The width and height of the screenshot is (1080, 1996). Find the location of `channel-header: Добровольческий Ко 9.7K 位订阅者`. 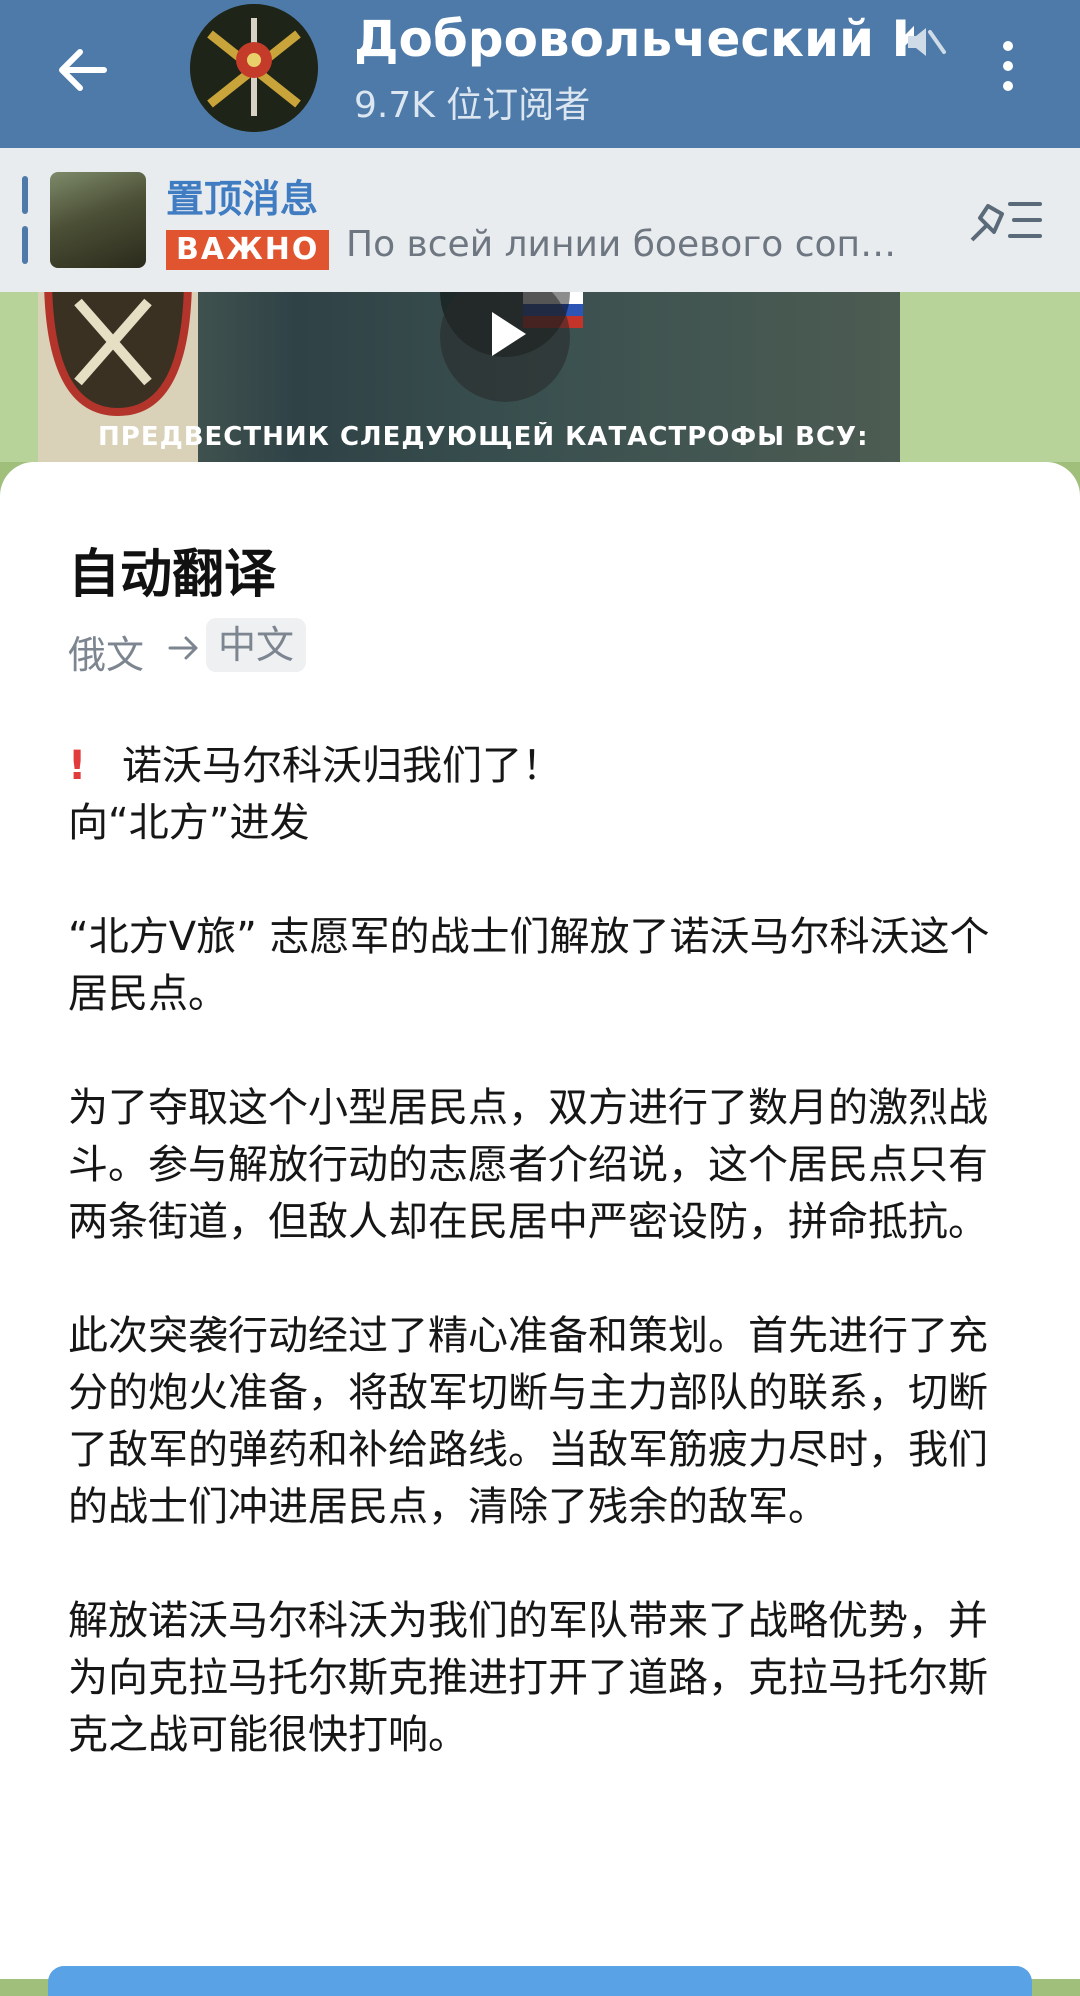

channel-header: Добровольческий Ко 9.7K 位订阅者 is located at coordinates (540, 74).